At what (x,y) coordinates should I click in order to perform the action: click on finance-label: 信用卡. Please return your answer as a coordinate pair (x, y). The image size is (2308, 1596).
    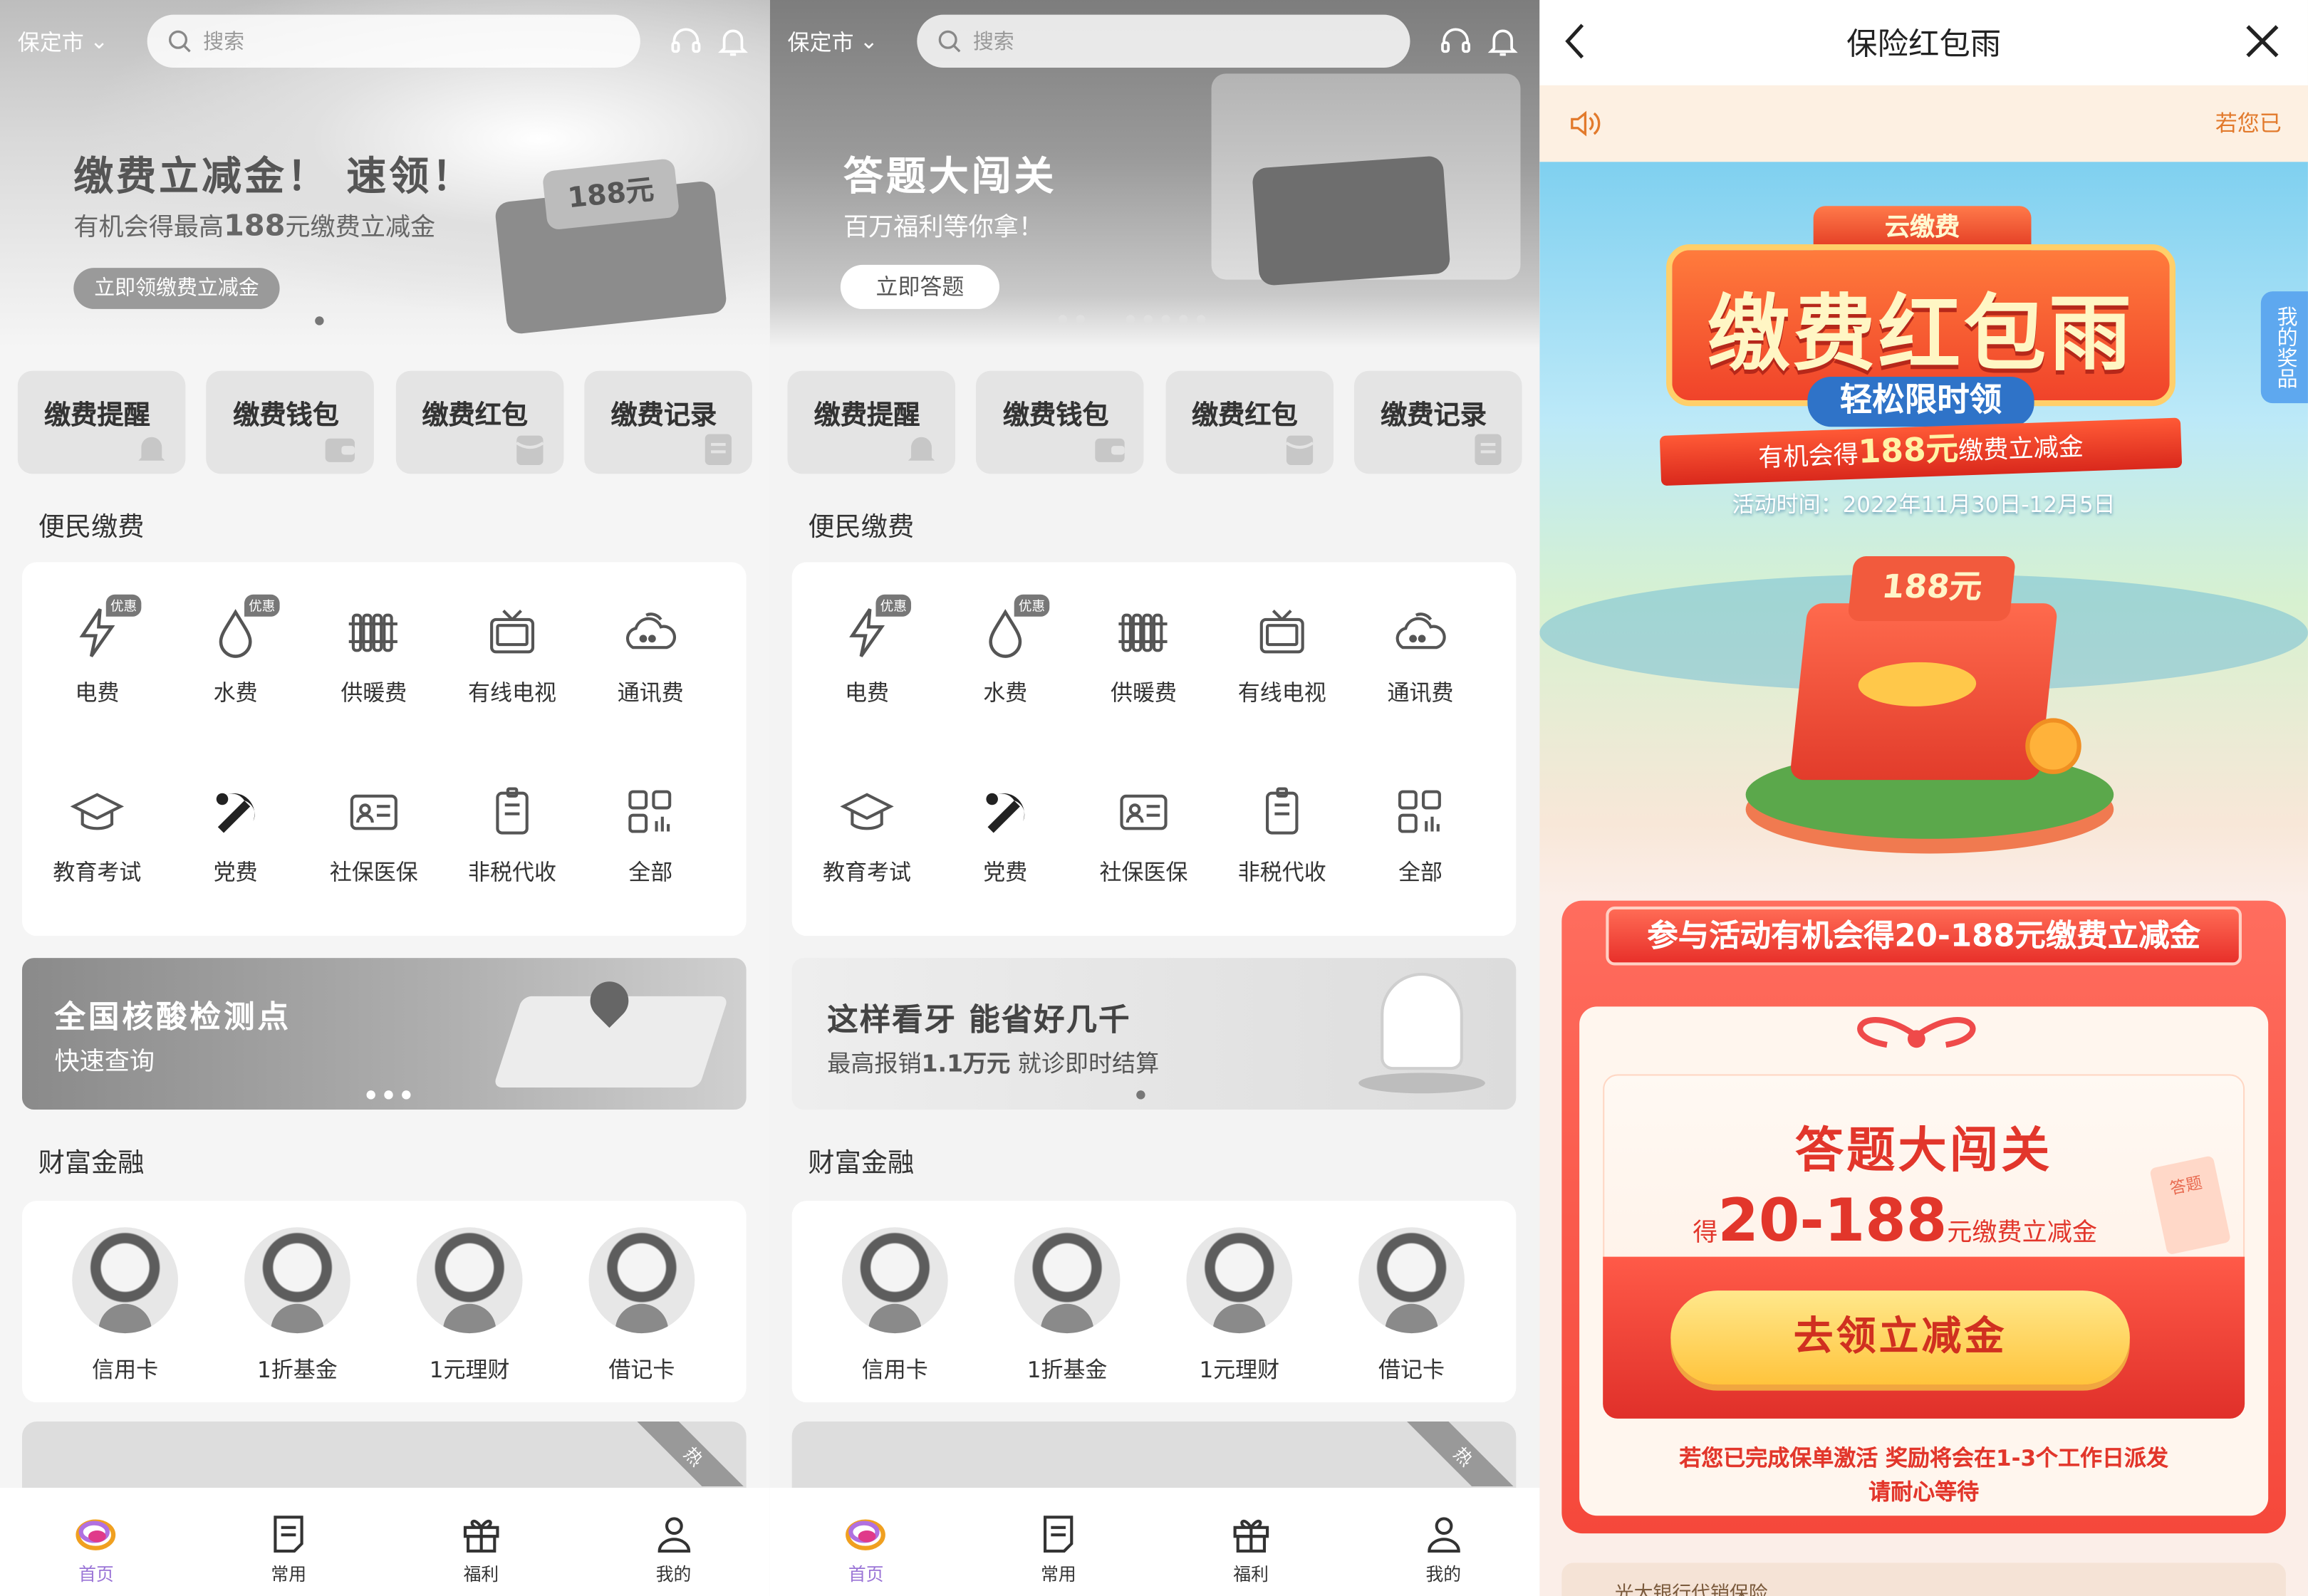
    Looking at the image, I should click on (894, 1370).